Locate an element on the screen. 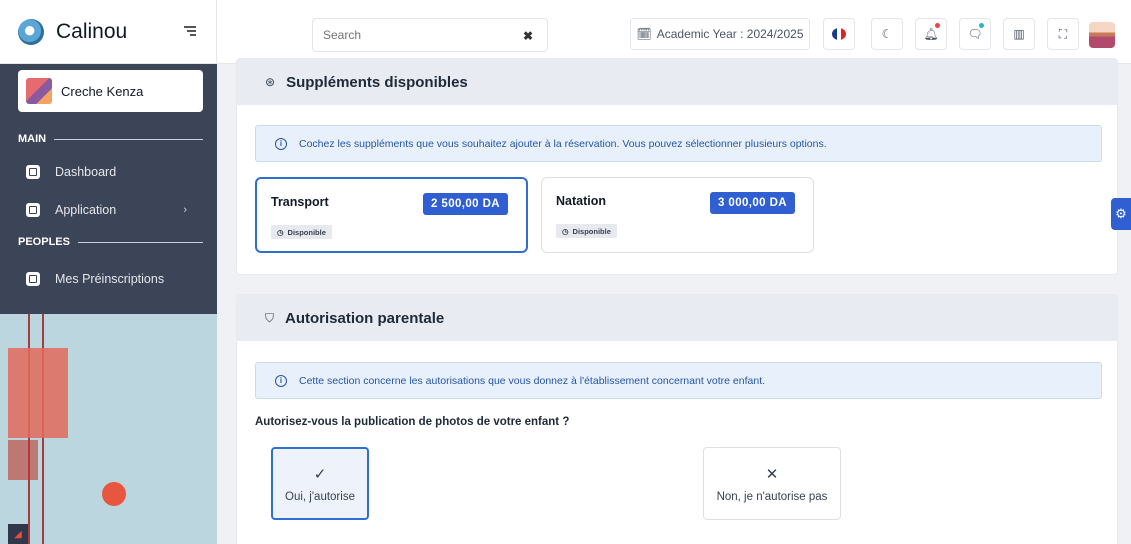 The width and height of the screenshot is (1131, 544). sidebar-item-label: Dashboard is located at coordinates (86, 172).